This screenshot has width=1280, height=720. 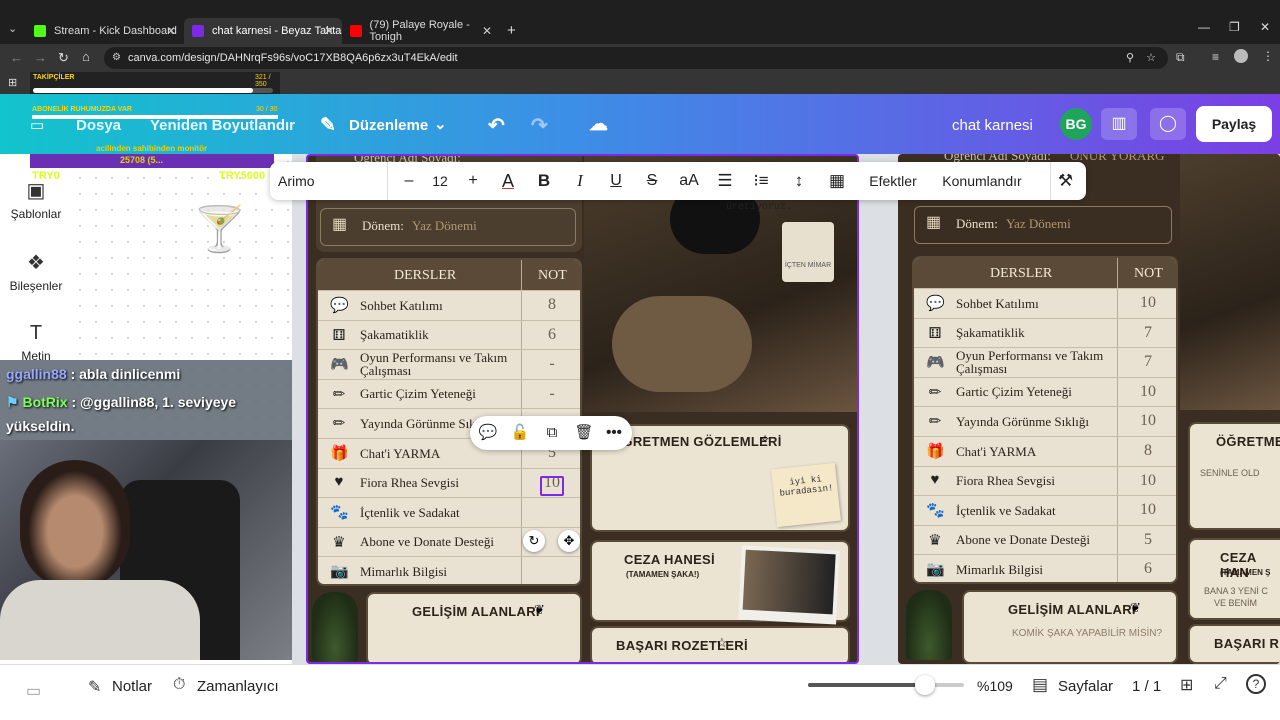 I want to click on back-icon: ←, so click(x=16, y=57).